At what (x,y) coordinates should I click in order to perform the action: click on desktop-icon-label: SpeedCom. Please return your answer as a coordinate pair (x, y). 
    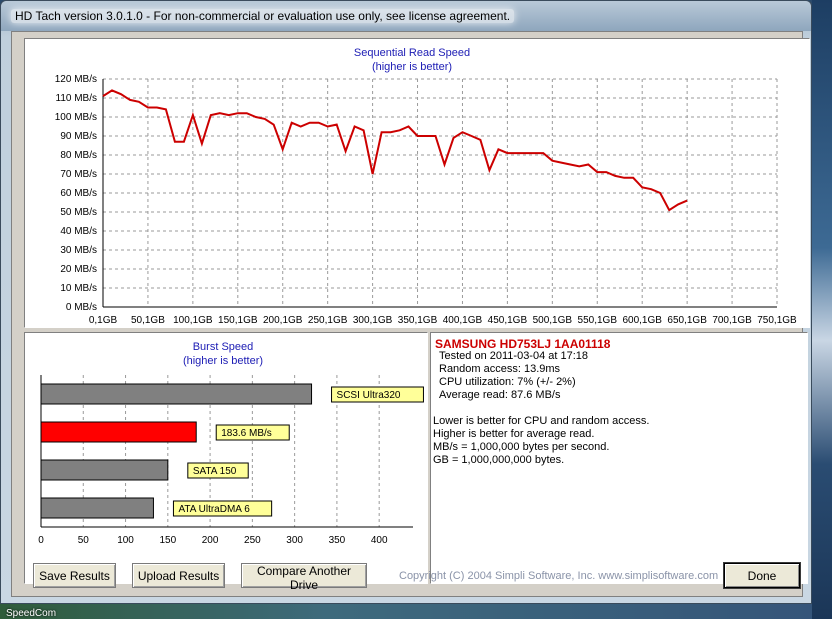
    Looking at the image, I should click on (31, 613).